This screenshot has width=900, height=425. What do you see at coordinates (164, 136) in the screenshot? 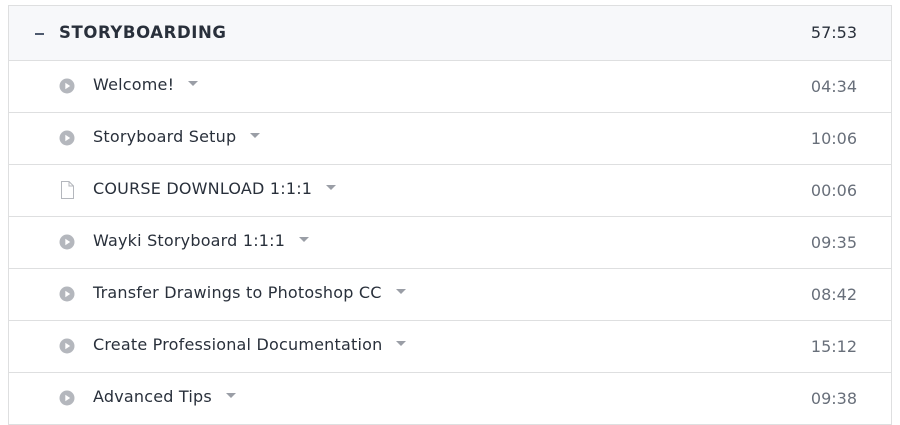
I see `lecture-title: Storyboard Setup` at bounding box center [164, 136].